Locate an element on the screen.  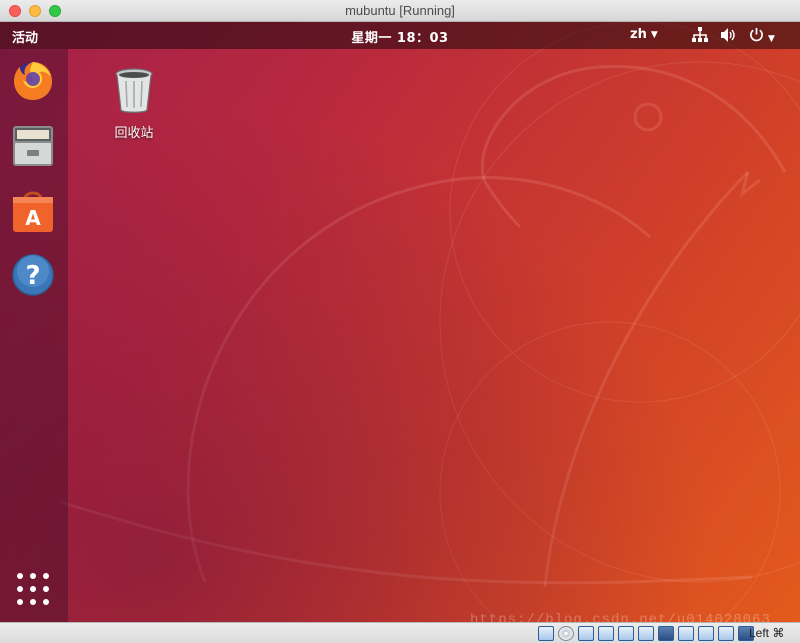
file-cabinet-icon is located at coordinates (33, 146).